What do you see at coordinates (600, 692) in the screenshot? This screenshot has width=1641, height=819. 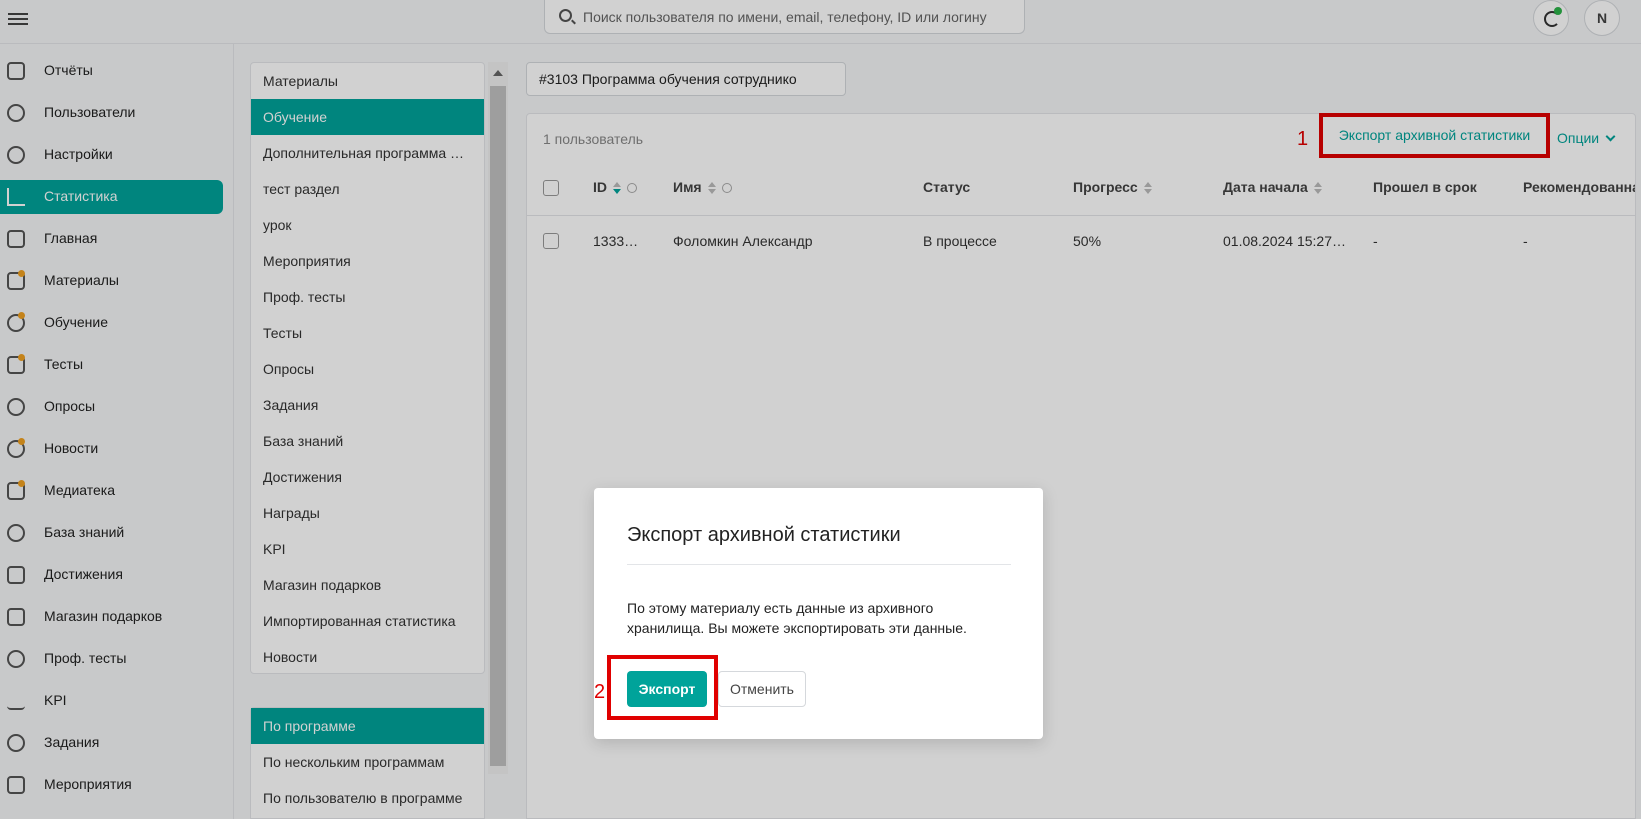 I see `annotation-marker-2: 2` at bounding box center [600, 692].